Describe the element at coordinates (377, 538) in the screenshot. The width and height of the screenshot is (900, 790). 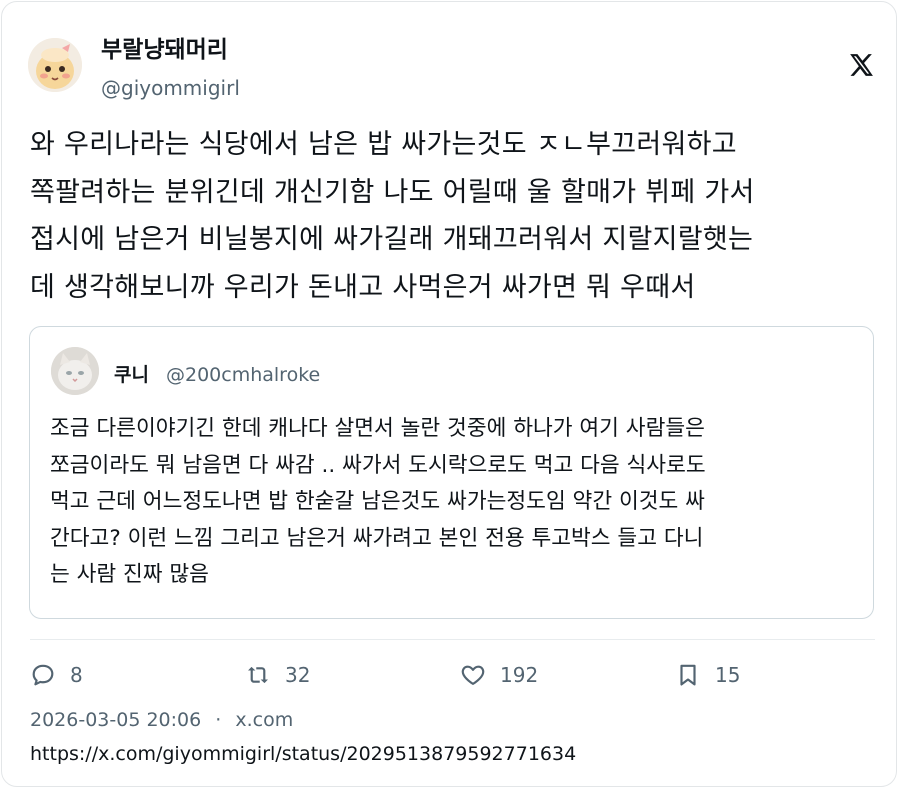
I see `quoted-text-line: 간다고? 이런 느낌 그리고 남은거 싸가려고 본인 전용 투고박스 들고 다니` at that location.